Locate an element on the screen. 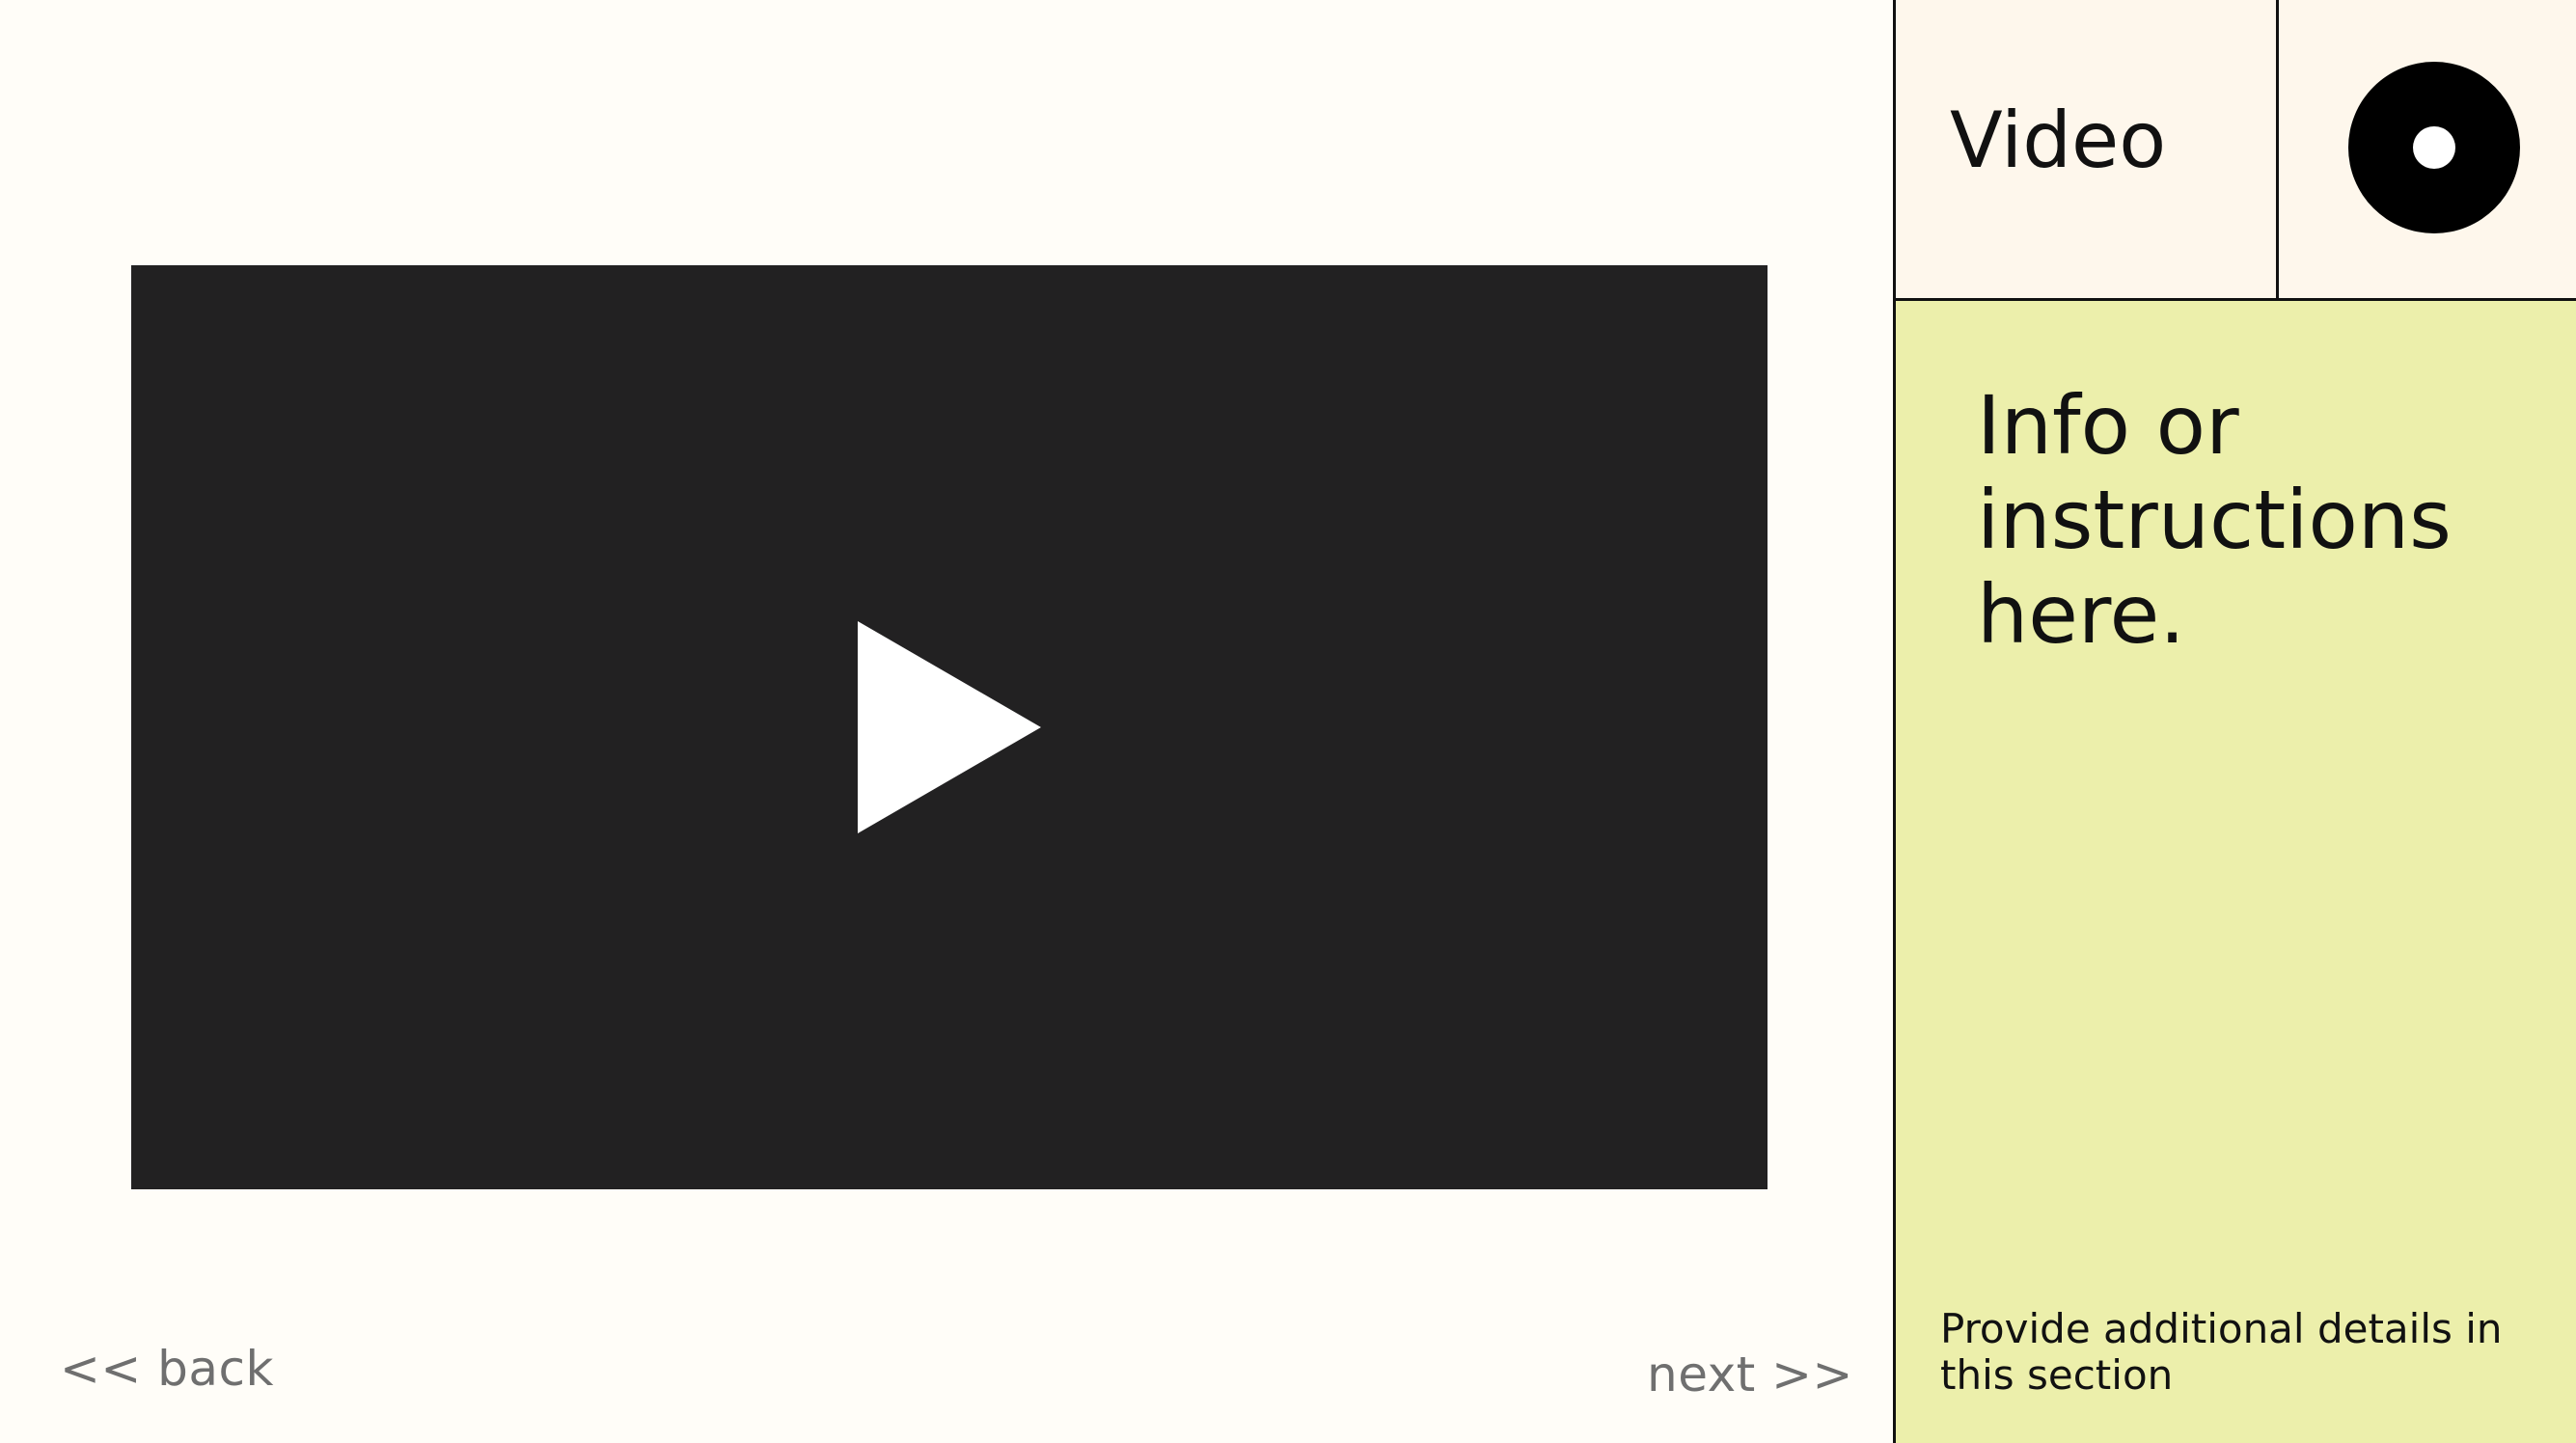  info-heading: Info or instructions here. is located at coordinates (2214, 520).